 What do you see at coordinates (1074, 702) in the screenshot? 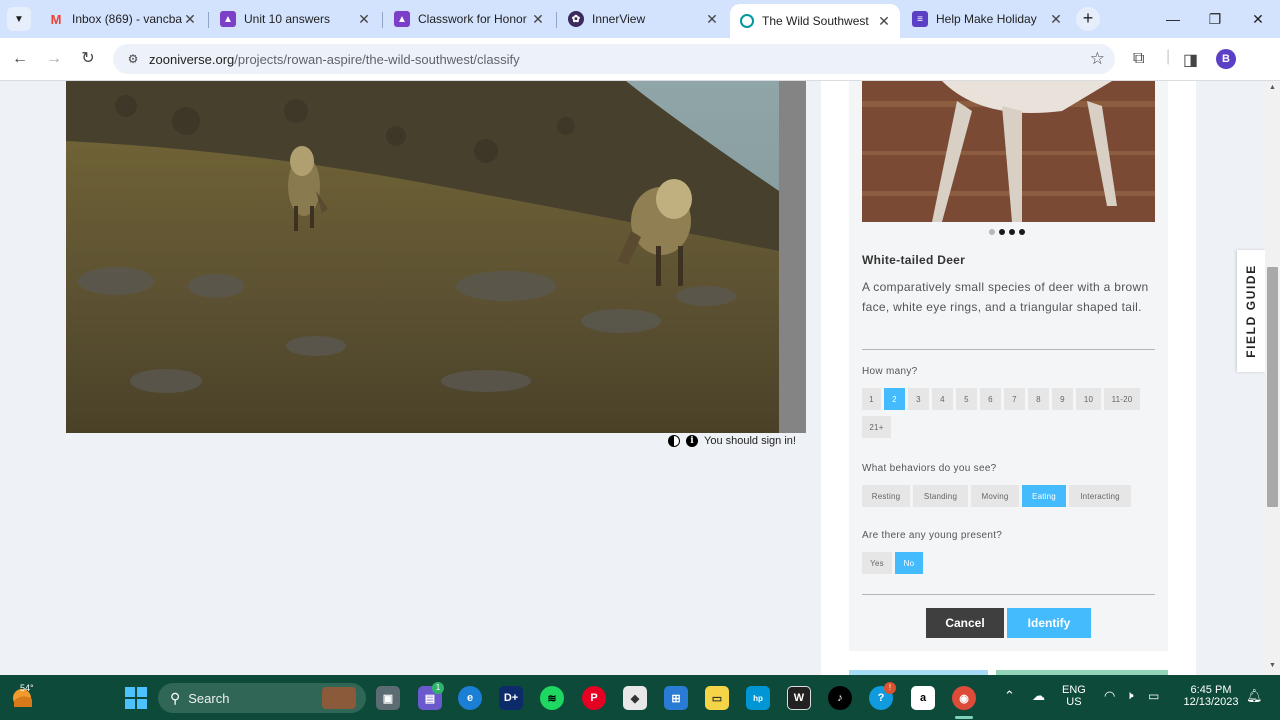
I see `region-code: US` at bounding box center [1074, 702].